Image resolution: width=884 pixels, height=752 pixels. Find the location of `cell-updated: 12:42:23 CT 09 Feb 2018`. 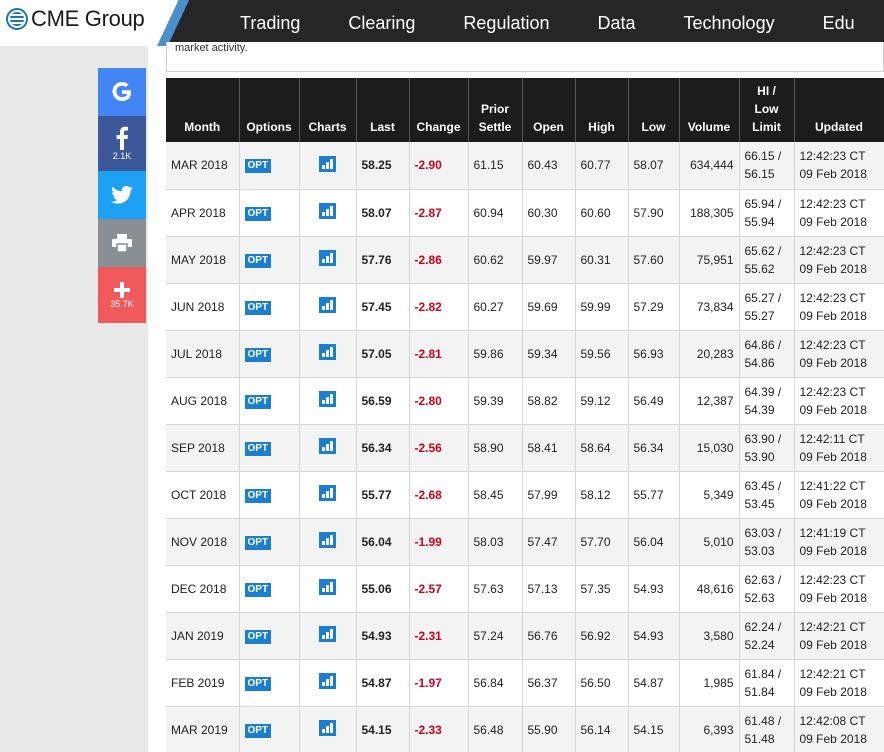

cell-updated: 12:42:23 CT 09 Feb 2018 is located at coordinates (839, 401).